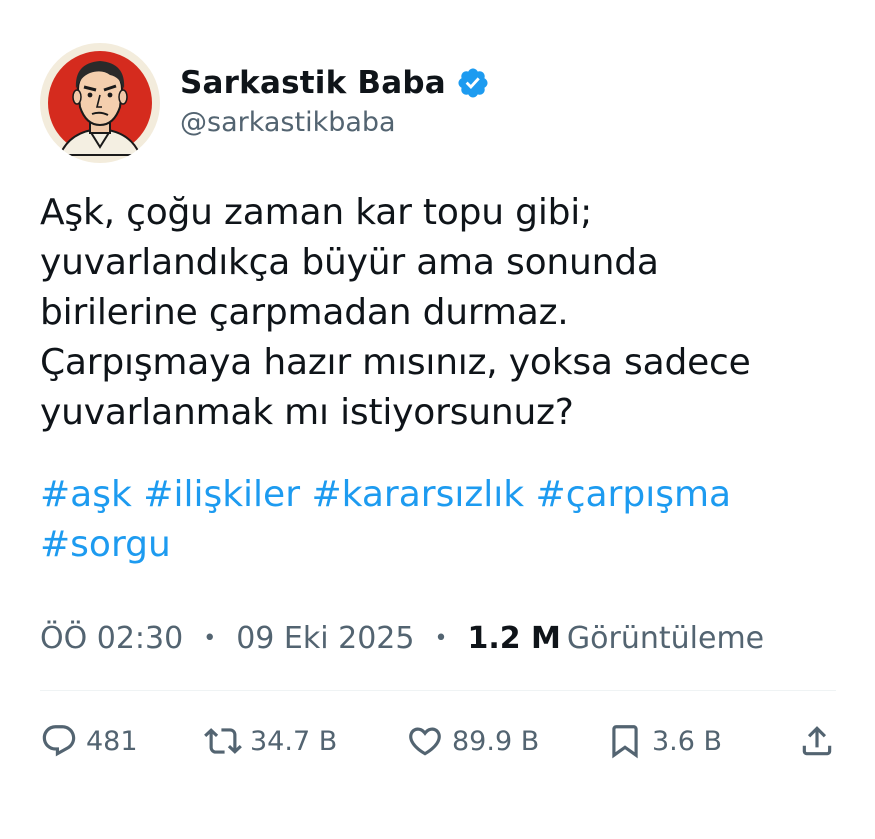 This screenshot has height=839, width=875. What do you see at coordinates (335, 122) in the screenshot?
I see `author-handle: @sarkastikbaba` at bounding box center [335, 122].